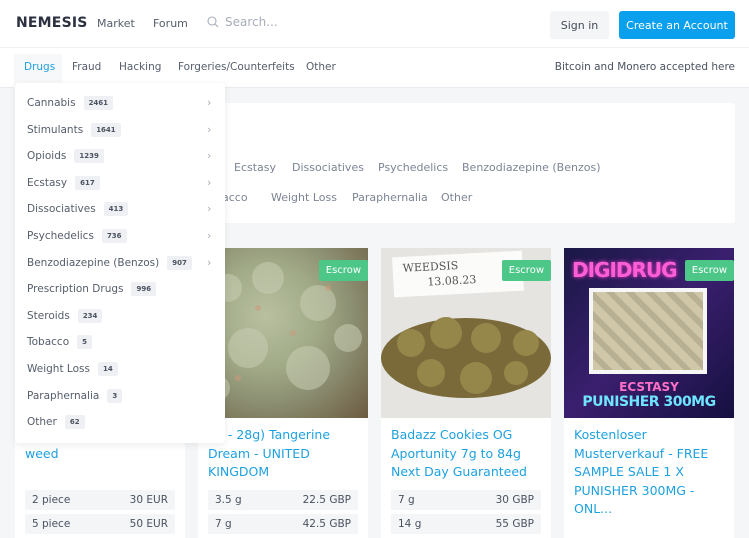 This screenshot has height=538, width=749. I want to click on dropdown-item: Tobacco 5, so click(59, 342).